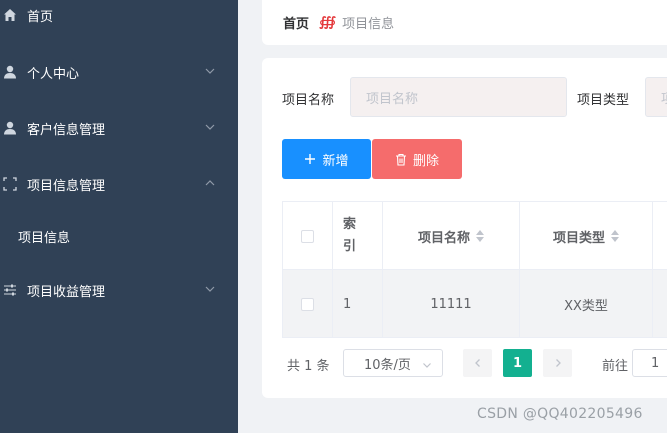  Describe the element at coordinates (451, 304) in the screenshot. I see `row-project-name: 11111` at that location.